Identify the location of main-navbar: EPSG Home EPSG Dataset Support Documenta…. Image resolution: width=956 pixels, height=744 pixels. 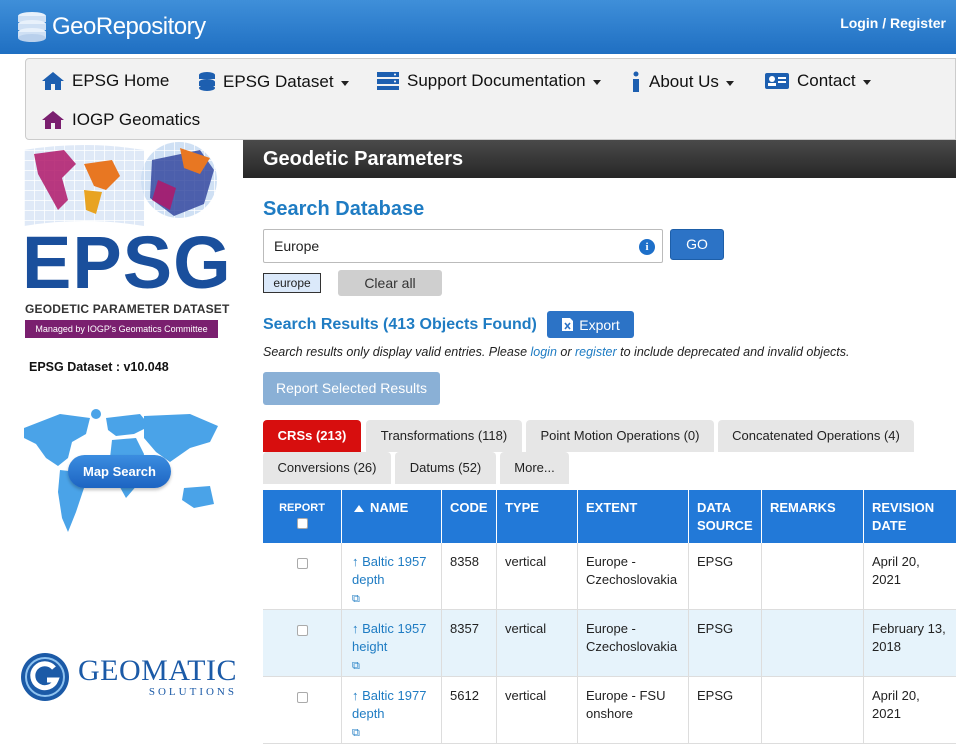
(490, 99).